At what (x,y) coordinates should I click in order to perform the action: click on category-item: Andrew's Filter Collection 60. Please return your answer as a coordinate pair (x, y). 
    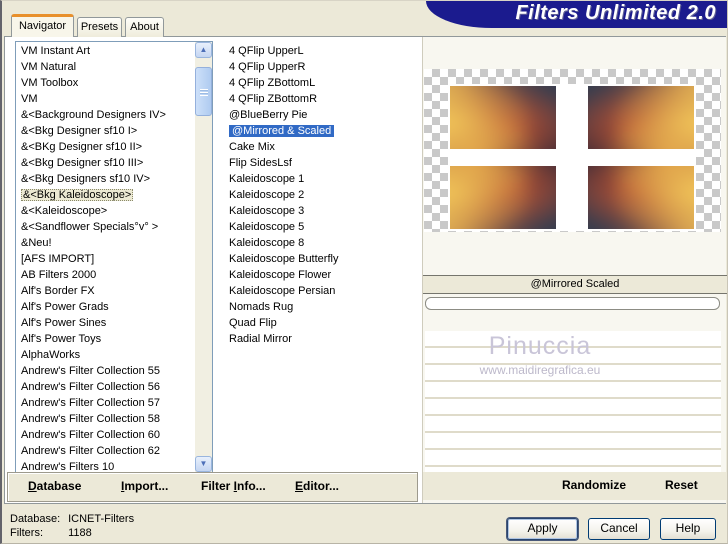
    Looking at the image, I should click on (105, 435).